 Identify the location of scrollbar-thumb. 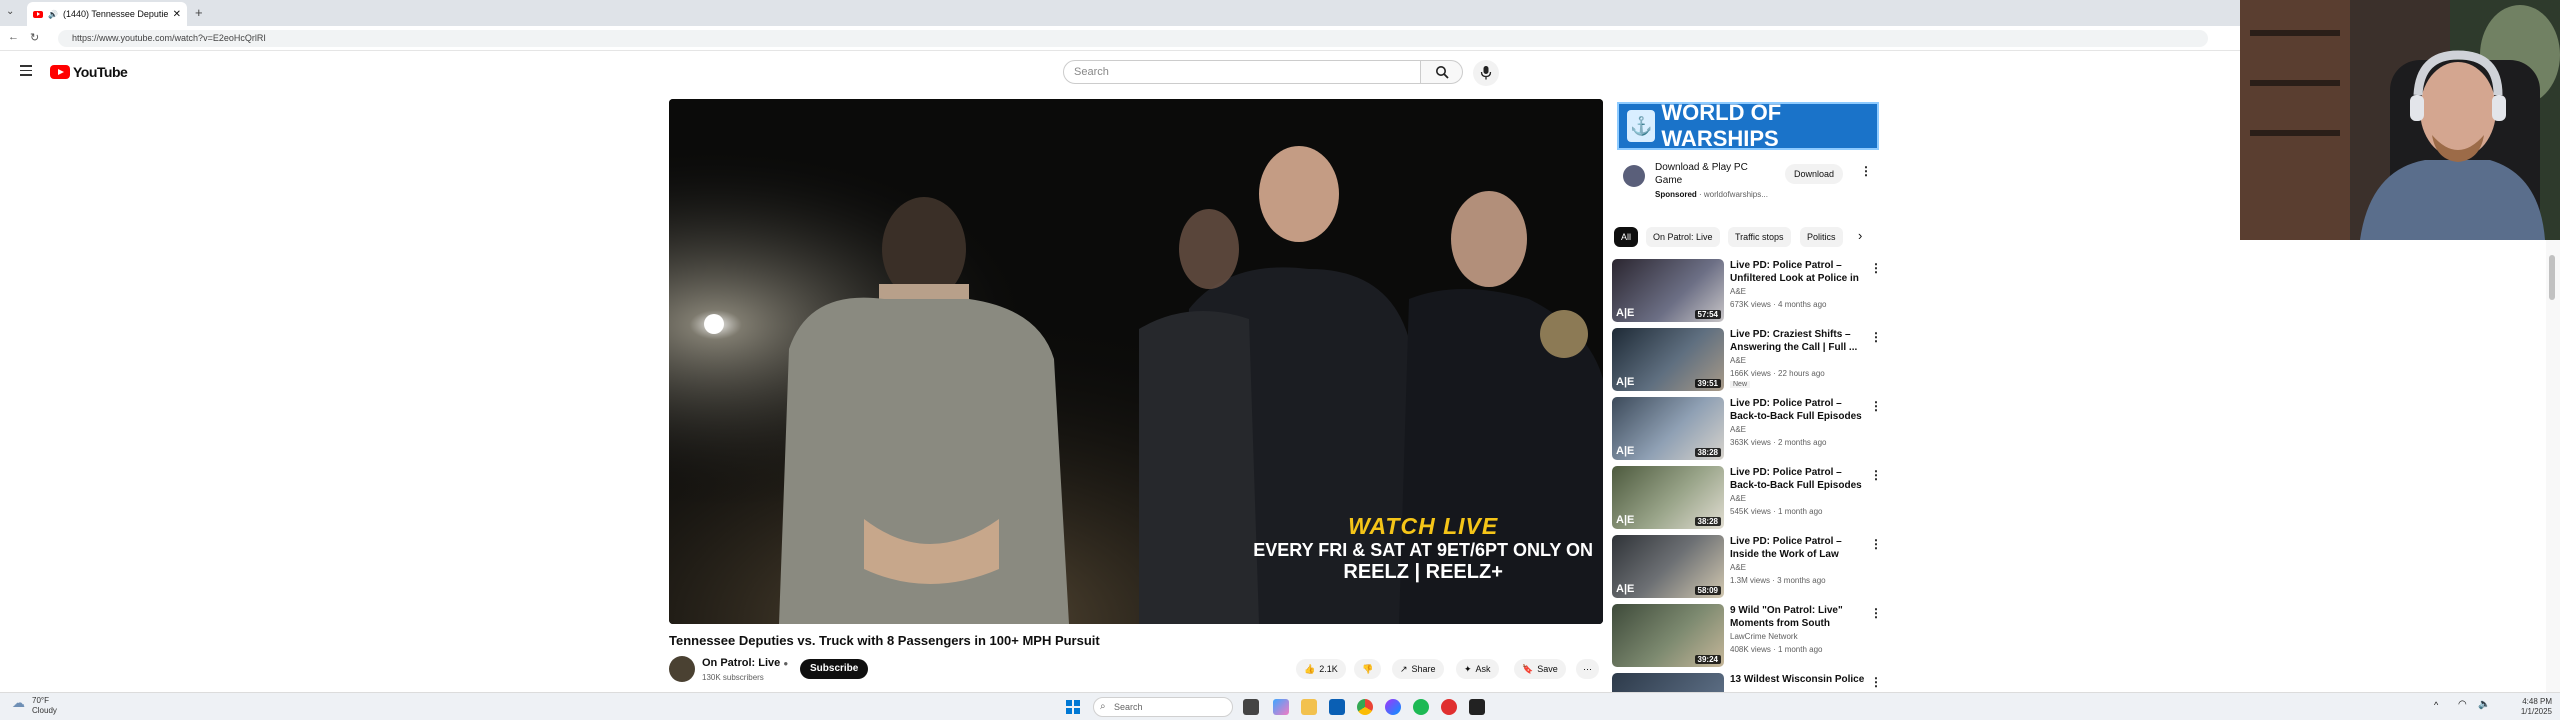
(2552, 277).